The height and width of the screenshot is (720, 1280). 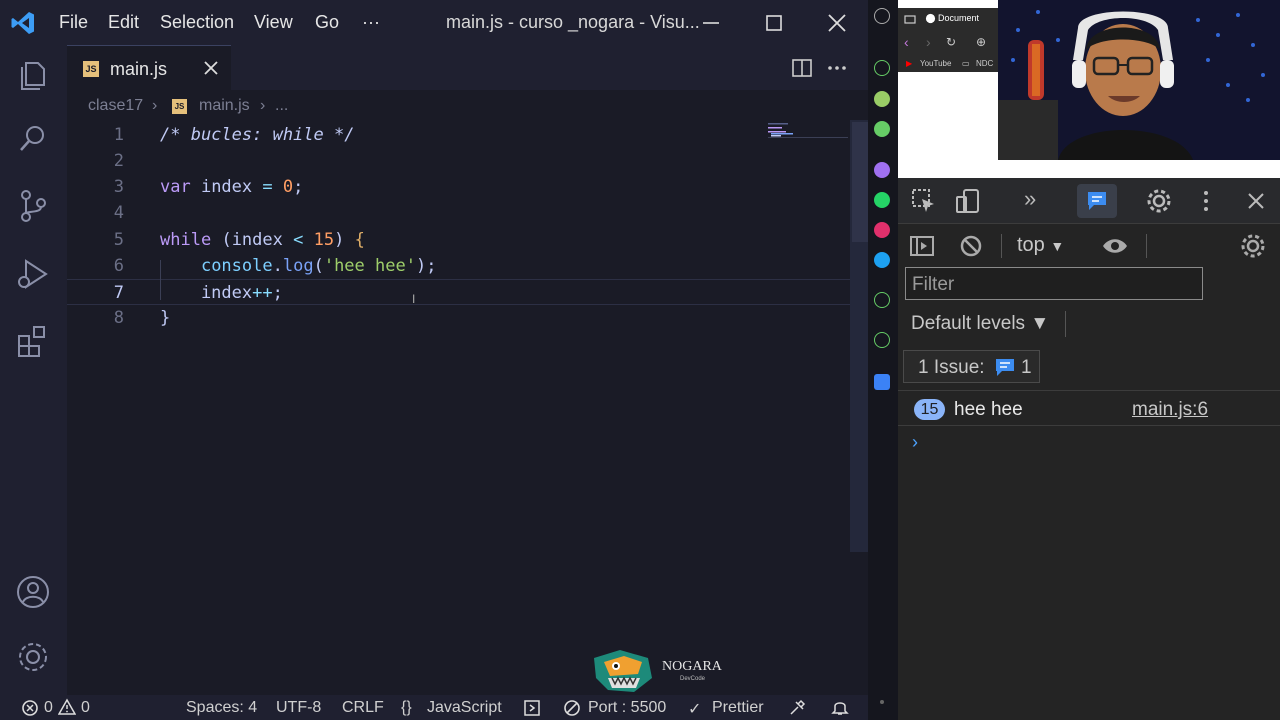 I want to click on menu-more: ···, so click(x=371, y=22).